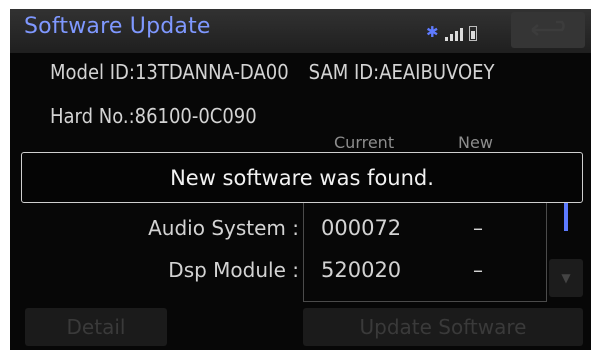 Image resolution: width=597 pixels, height=352 pixels. I want to click on battery-icon, so click(472, 33).